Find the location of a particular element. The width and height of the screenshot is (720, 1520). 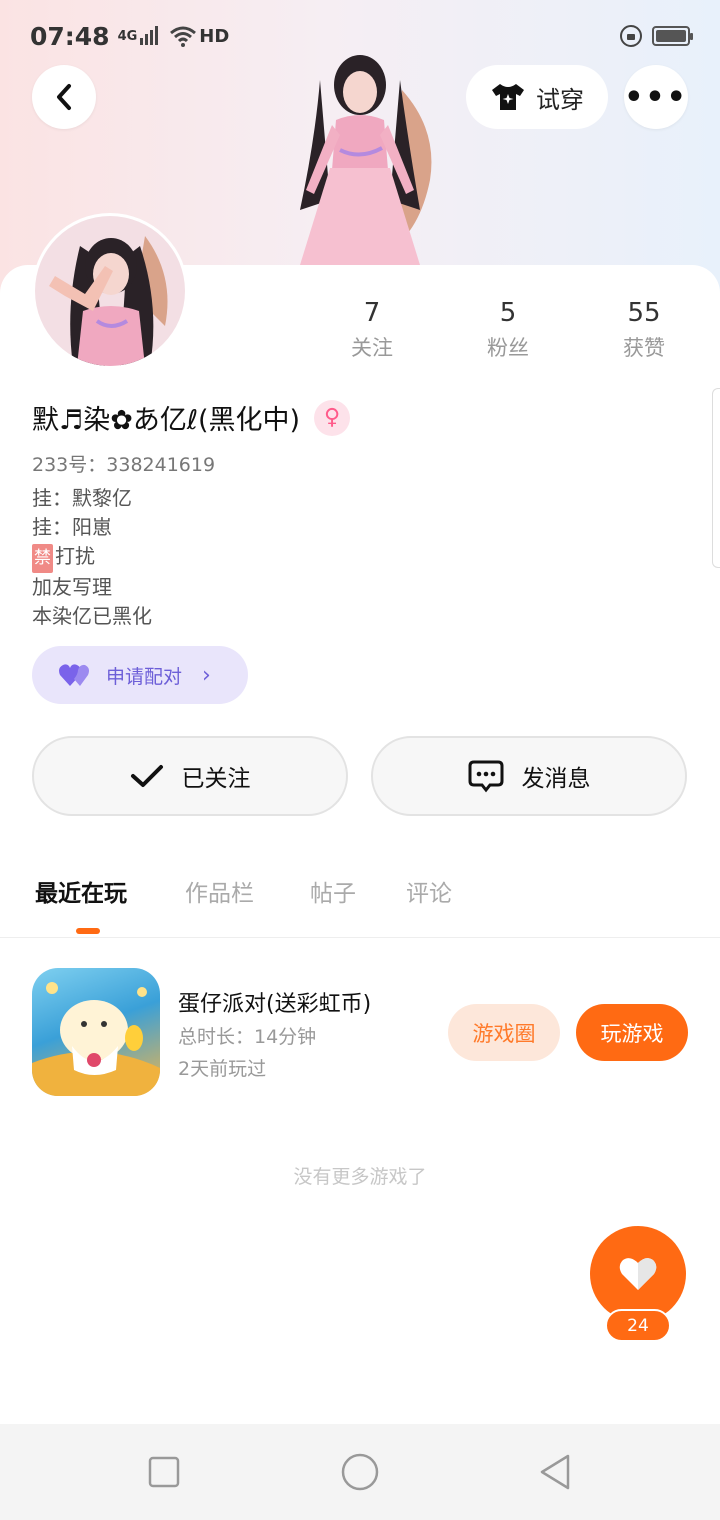

bio-line: 禁打扰 is located at coordinates (92, 557).